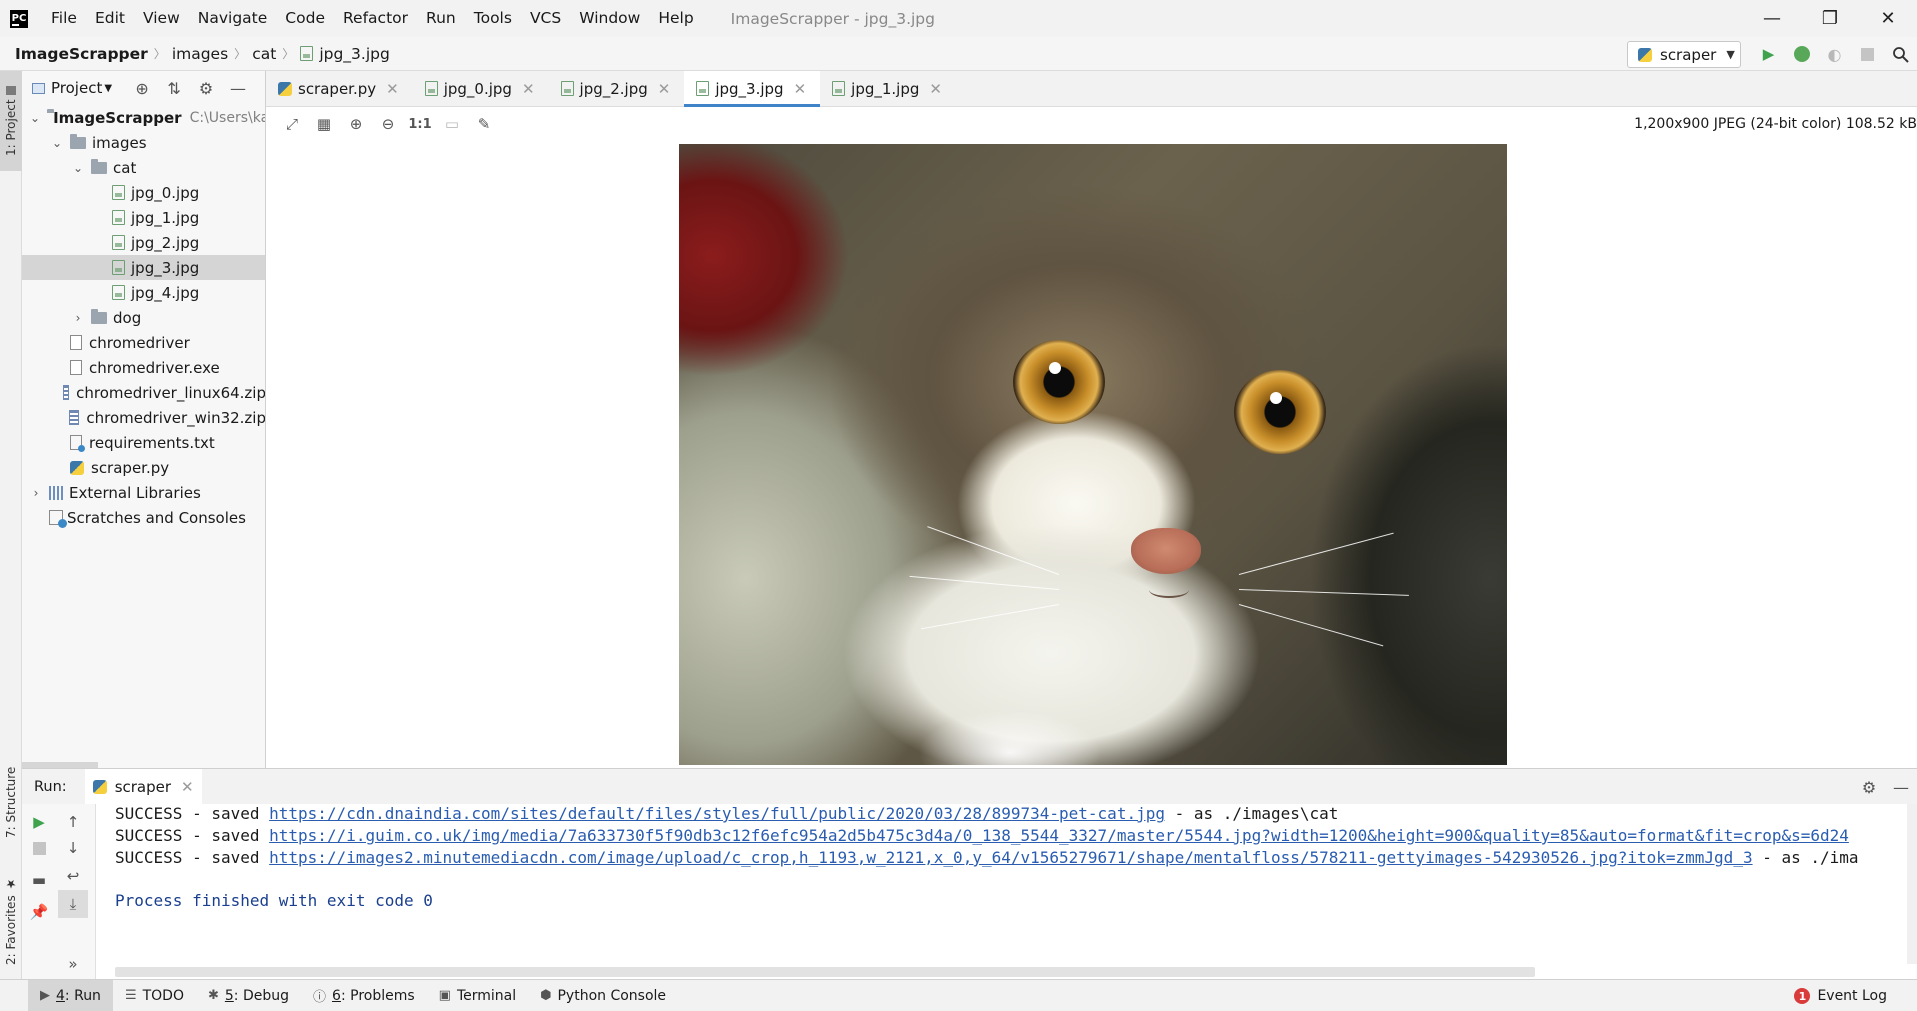 The image size is (1917, 1011). What do you see at coordinates (1801, 54) in the screenshot?
I see `debug-button` at bounding box center [1801, 54].